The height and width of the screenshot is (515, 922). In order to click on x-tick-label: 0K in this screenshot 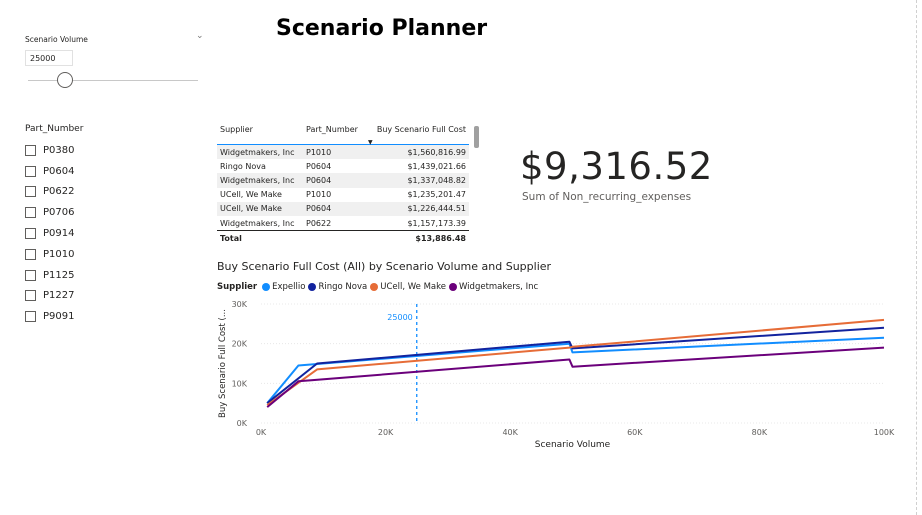, I will do `click(261, 432)`.